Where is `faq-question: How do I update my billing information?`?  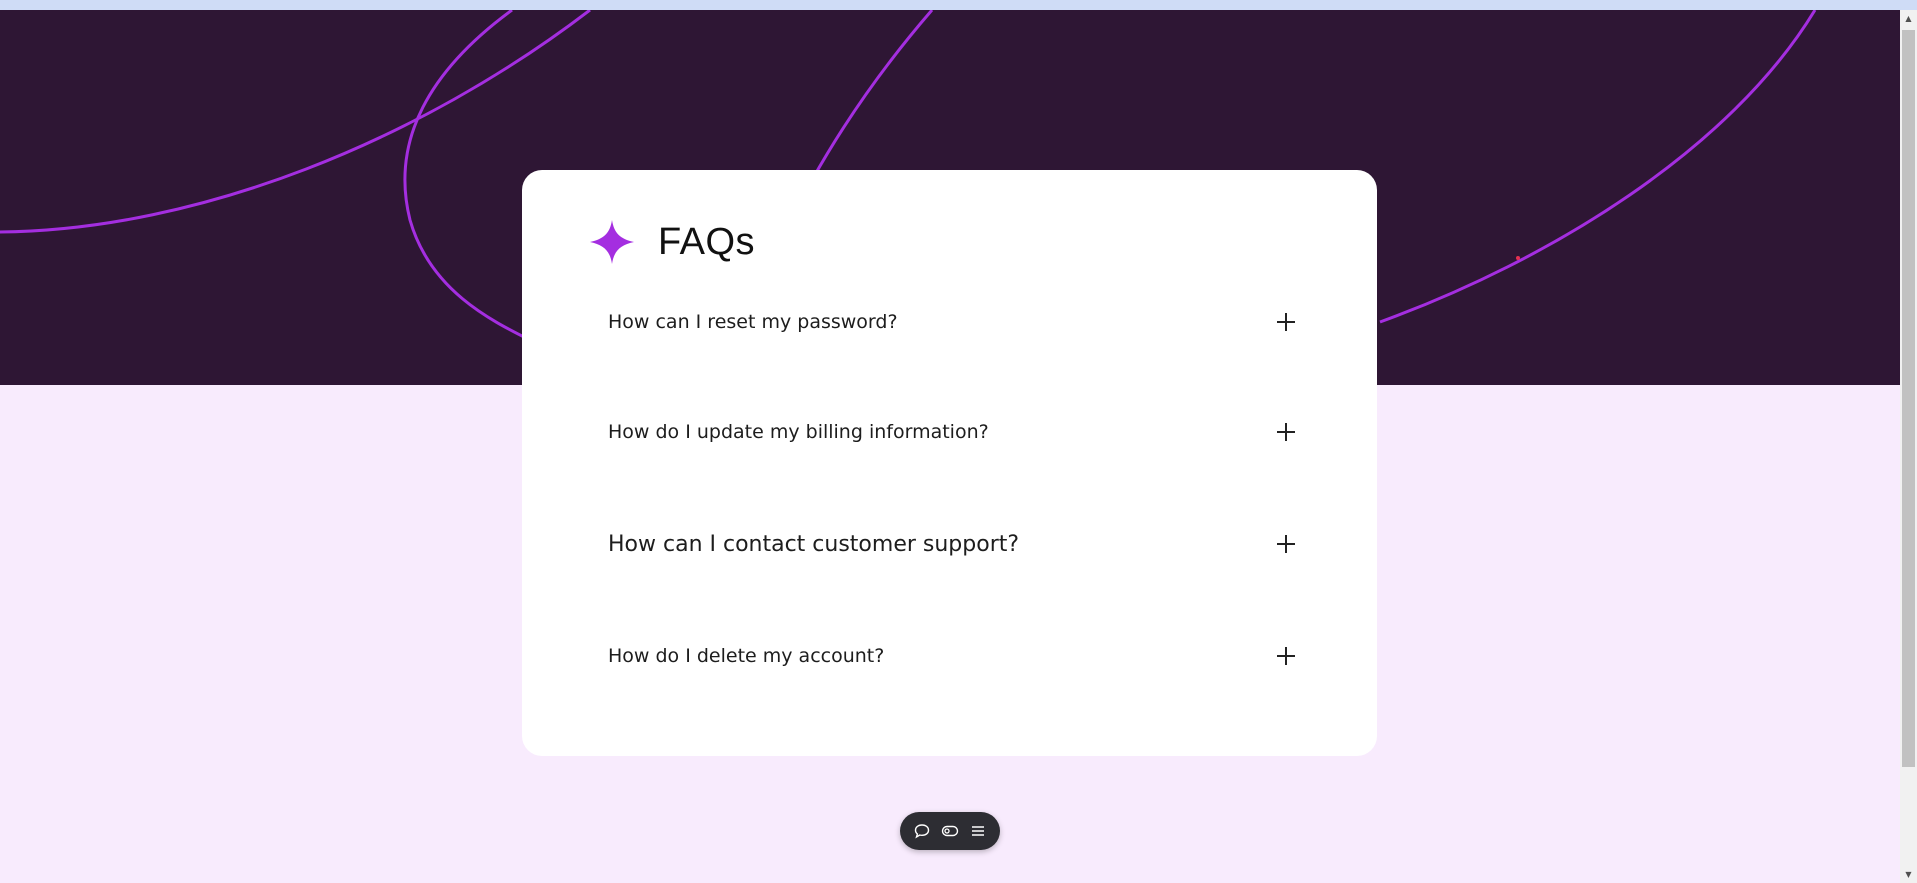 faq-question: How do I update my billing information? is located at coordinates (798, 432).